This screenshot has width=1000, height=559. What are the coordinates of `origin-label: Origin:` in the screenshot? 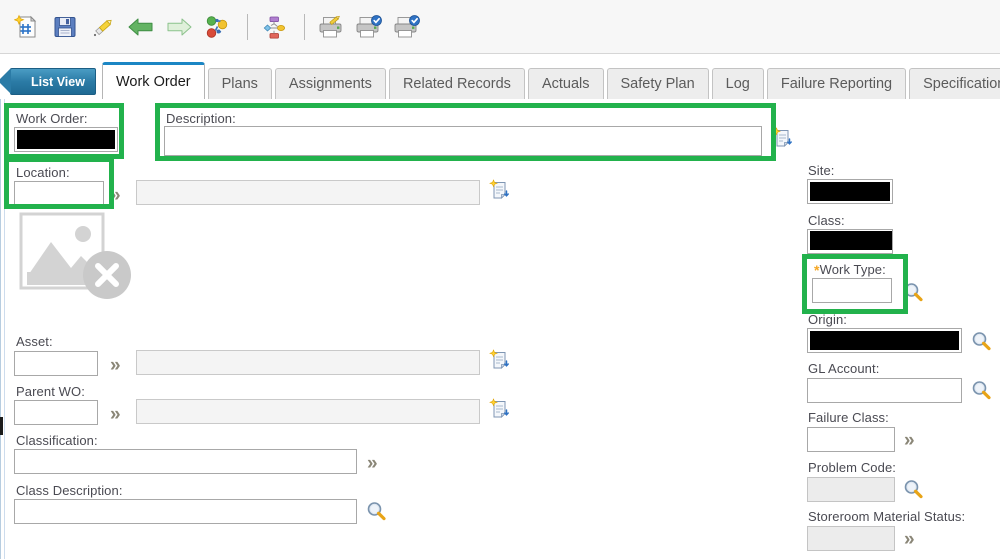 It's located at (827, 319).